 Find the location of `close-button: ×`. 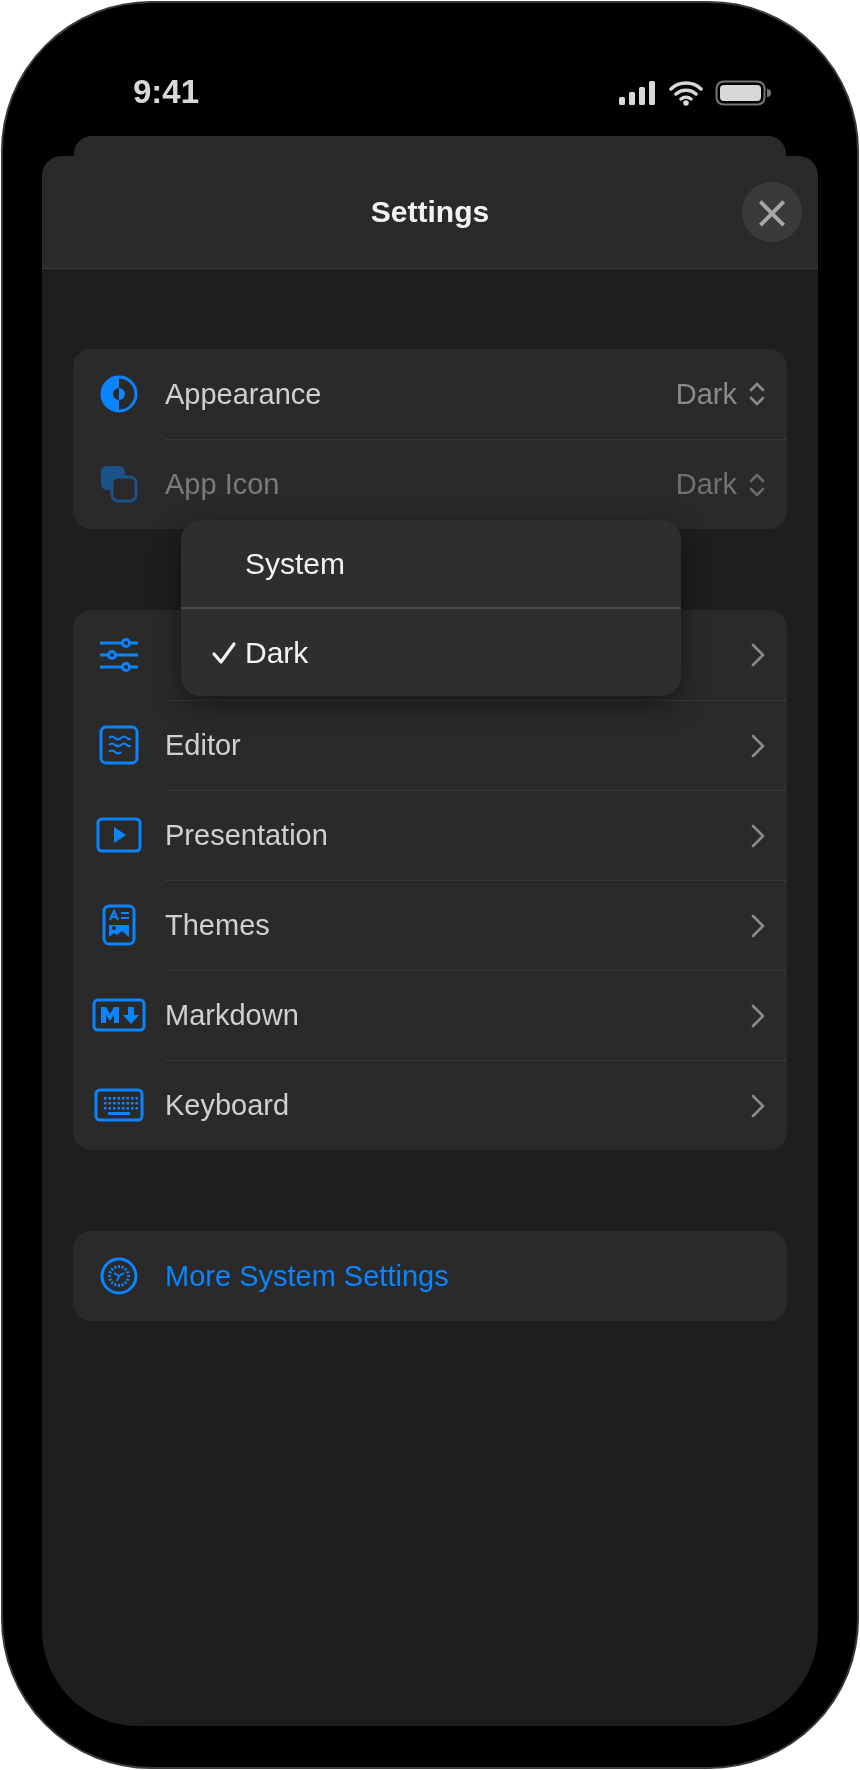

close-button: × is located at coordinates (772, 212).